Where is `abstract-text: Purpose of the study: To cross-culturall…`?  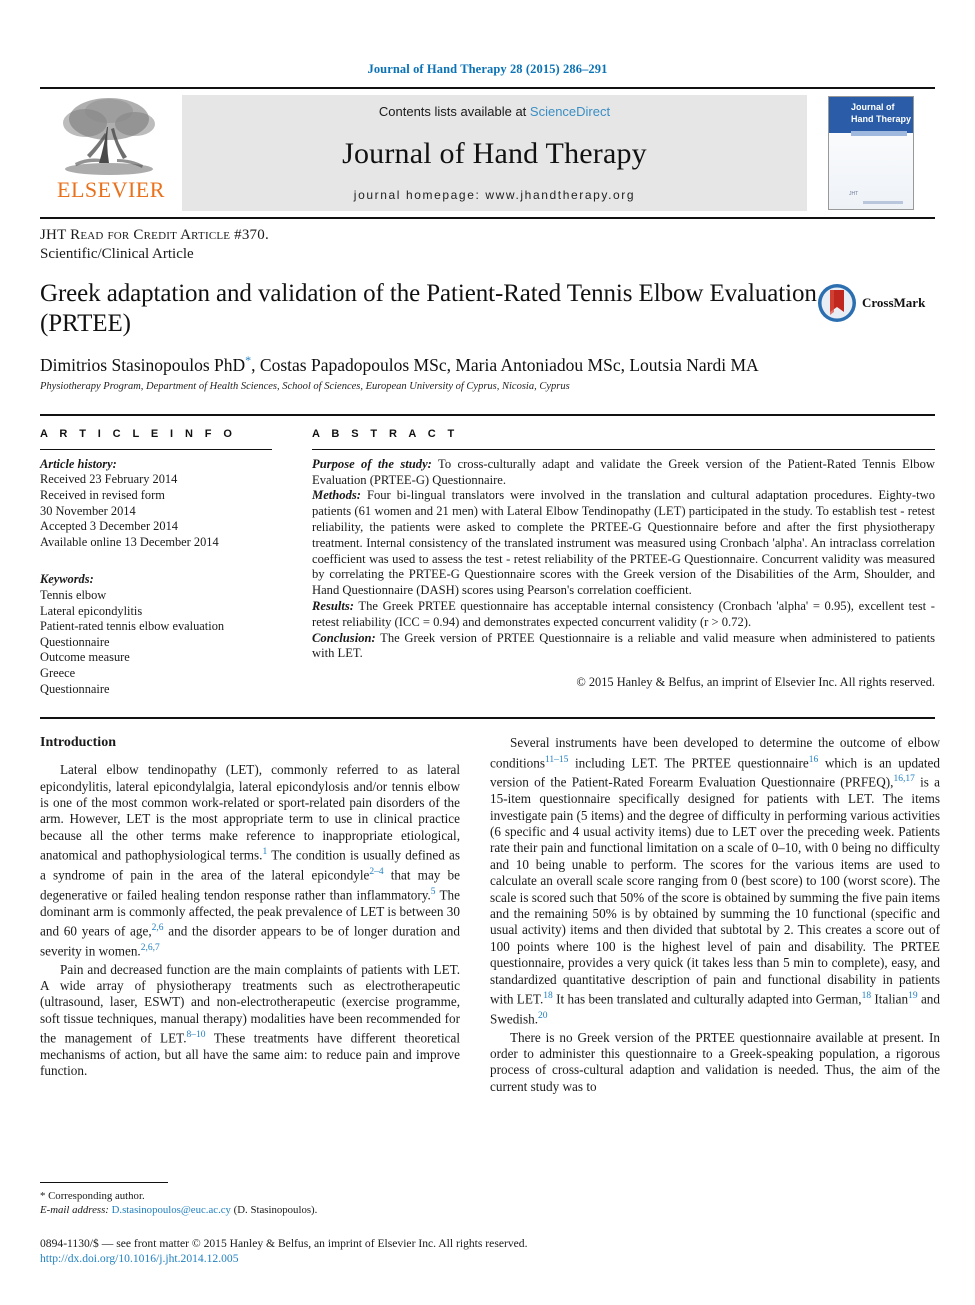
abstract-text: Purpose of the study: To cross-culturall… is located at coordinates (623, 559).